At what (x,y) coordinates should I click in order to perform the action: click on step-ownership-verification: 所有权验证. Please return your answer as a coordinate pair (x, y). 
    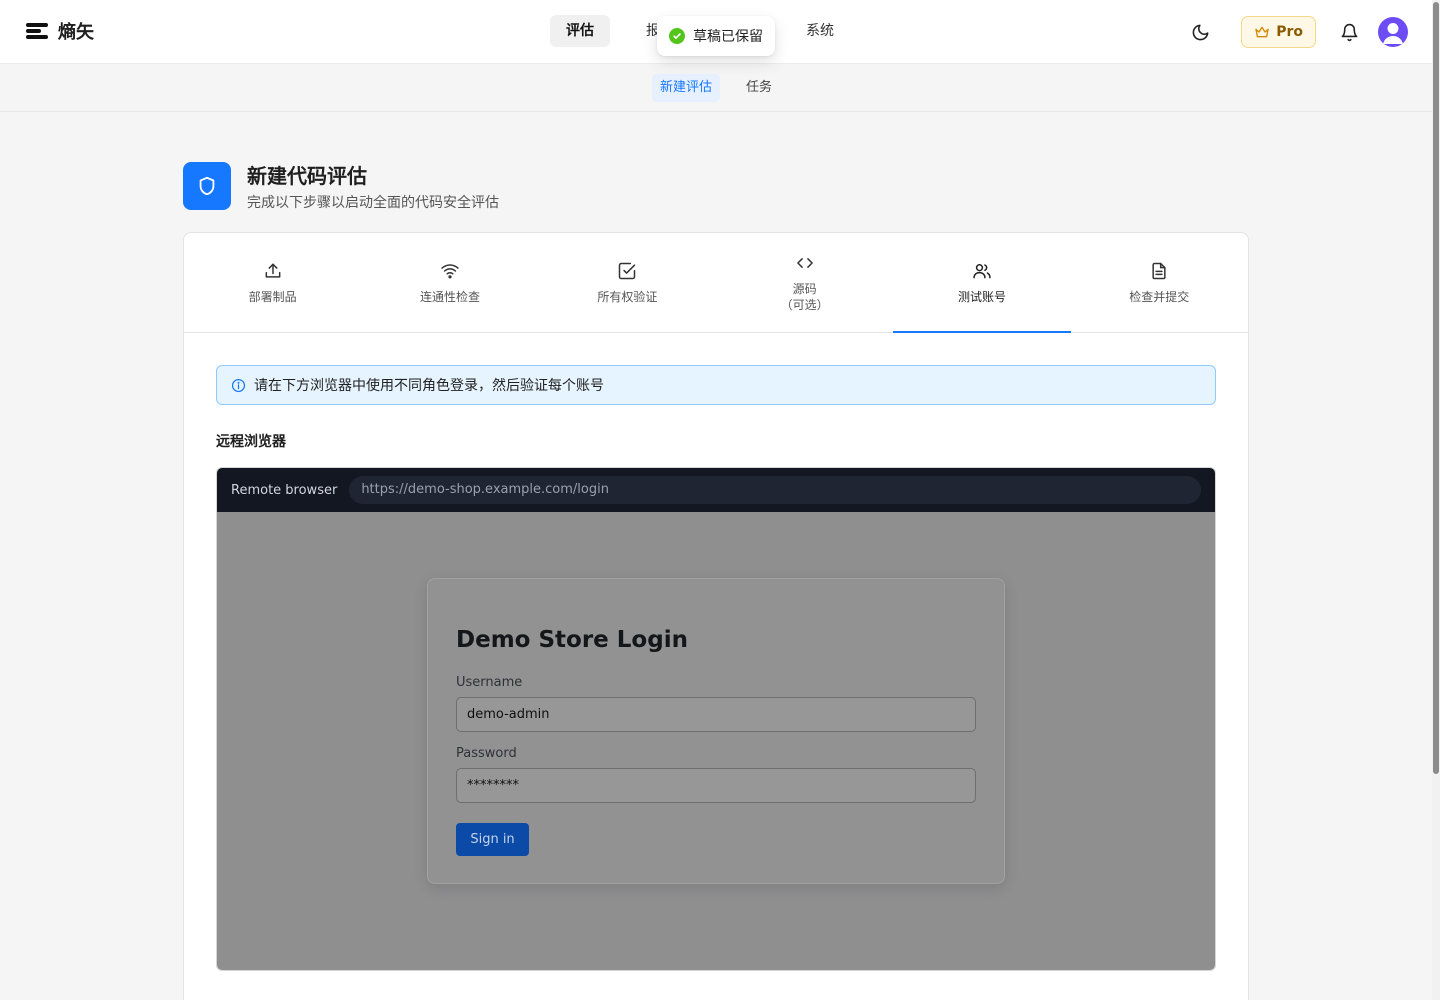
    Looking at the image, I should click on (627, 282).